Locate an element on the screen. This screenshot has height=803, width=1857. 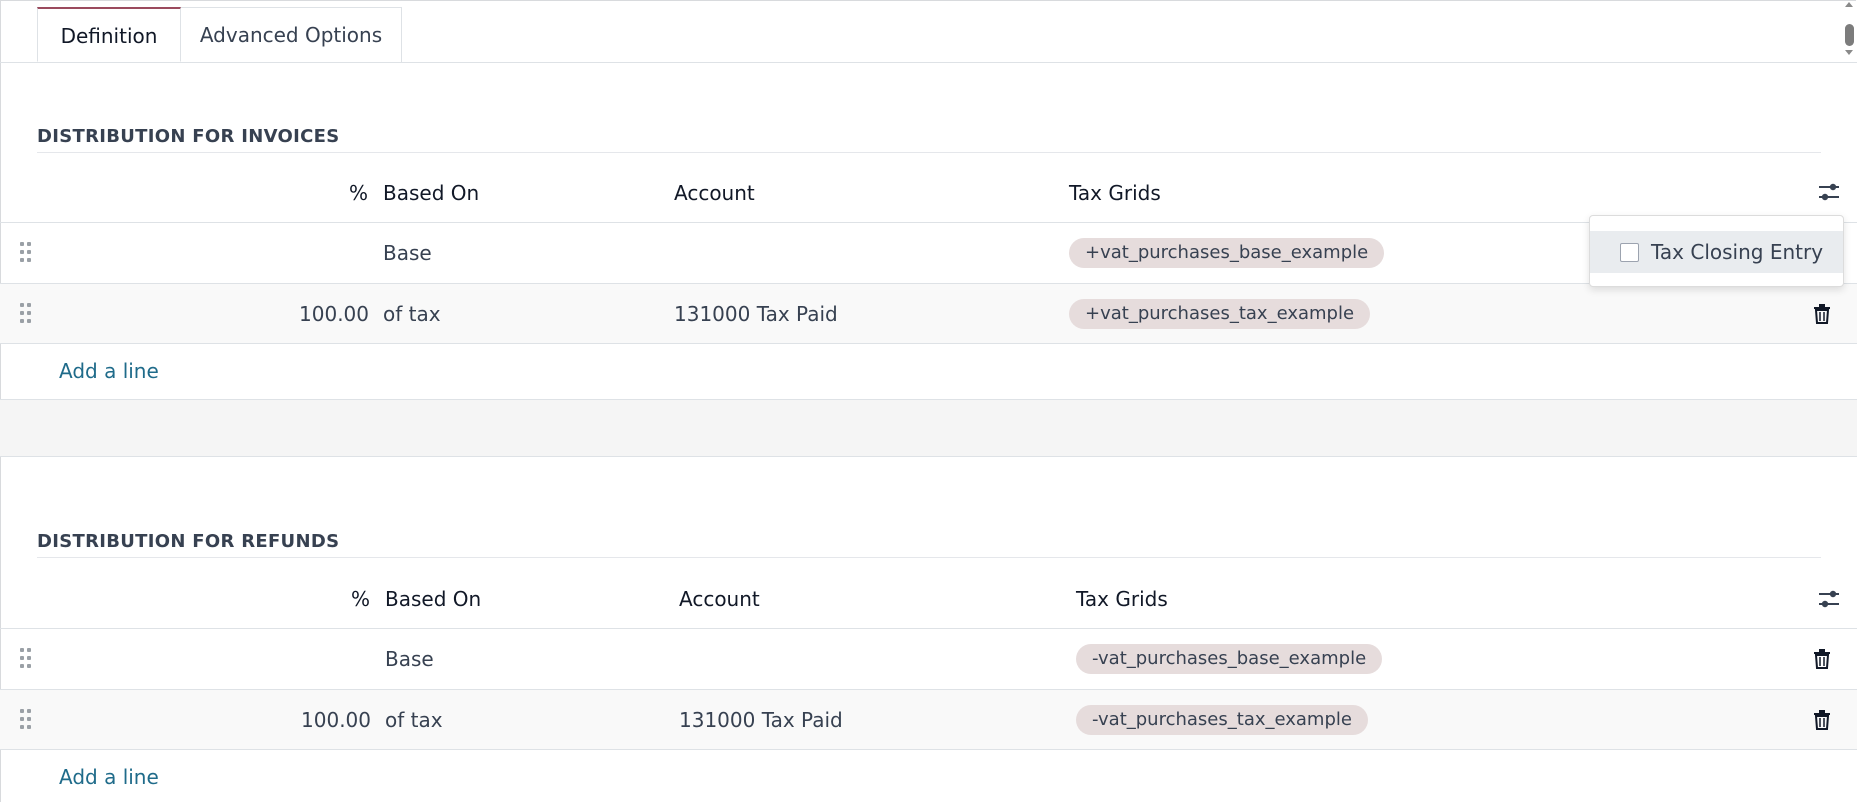
tax-grid-tag: +vat_purchases_tax_example is located at coordinates (1220, 314).